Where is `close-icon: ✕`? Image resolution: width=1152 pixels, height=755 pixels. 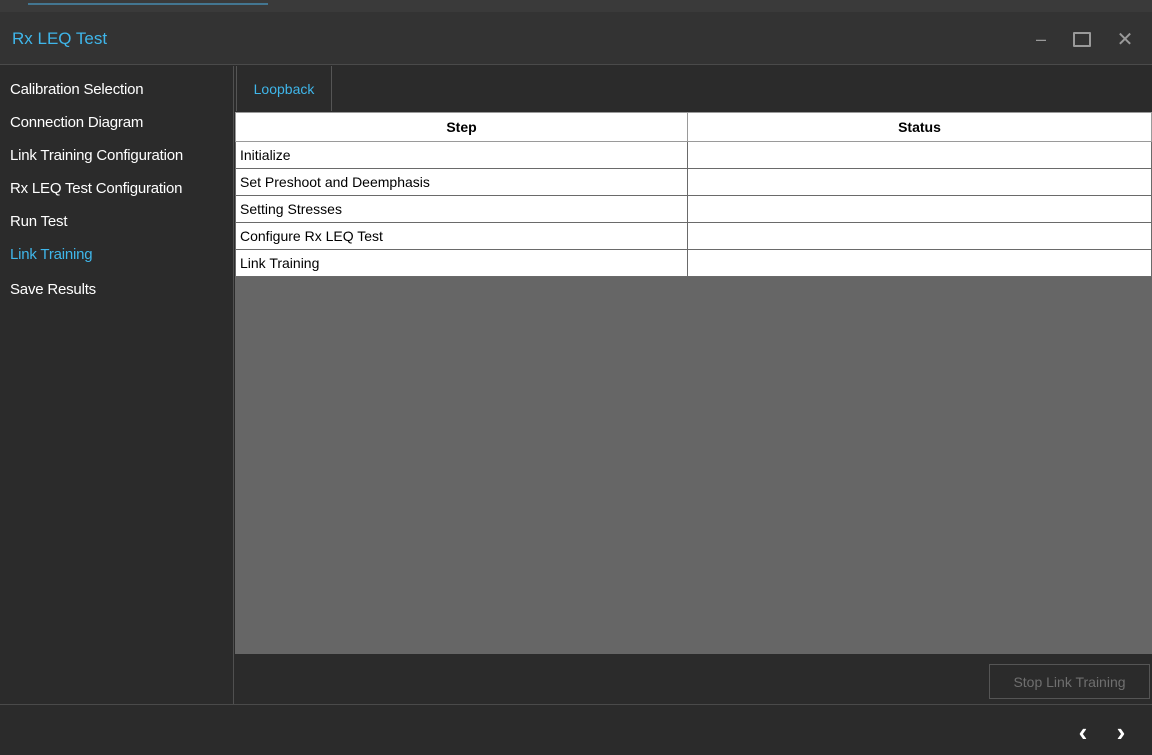 close-icon: ✕ is located at coordinates (1125, 39).